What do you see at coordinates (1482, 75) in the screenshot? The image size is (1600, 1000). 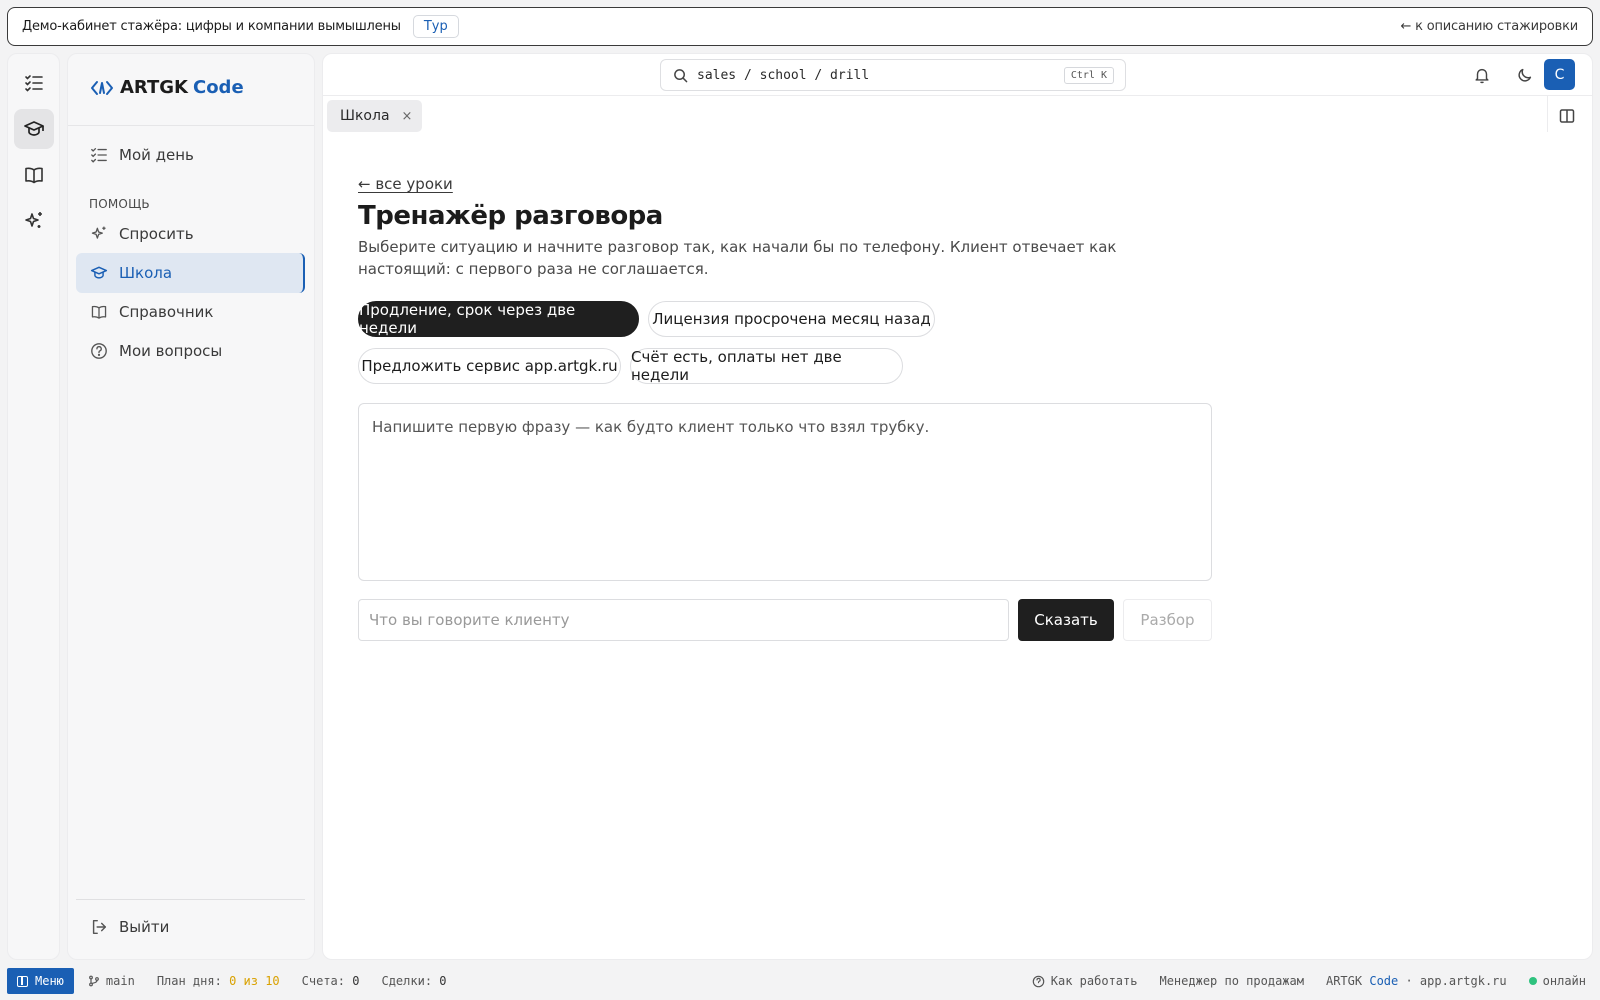 I see `bell-icon` at bounding box center [1482, 75].